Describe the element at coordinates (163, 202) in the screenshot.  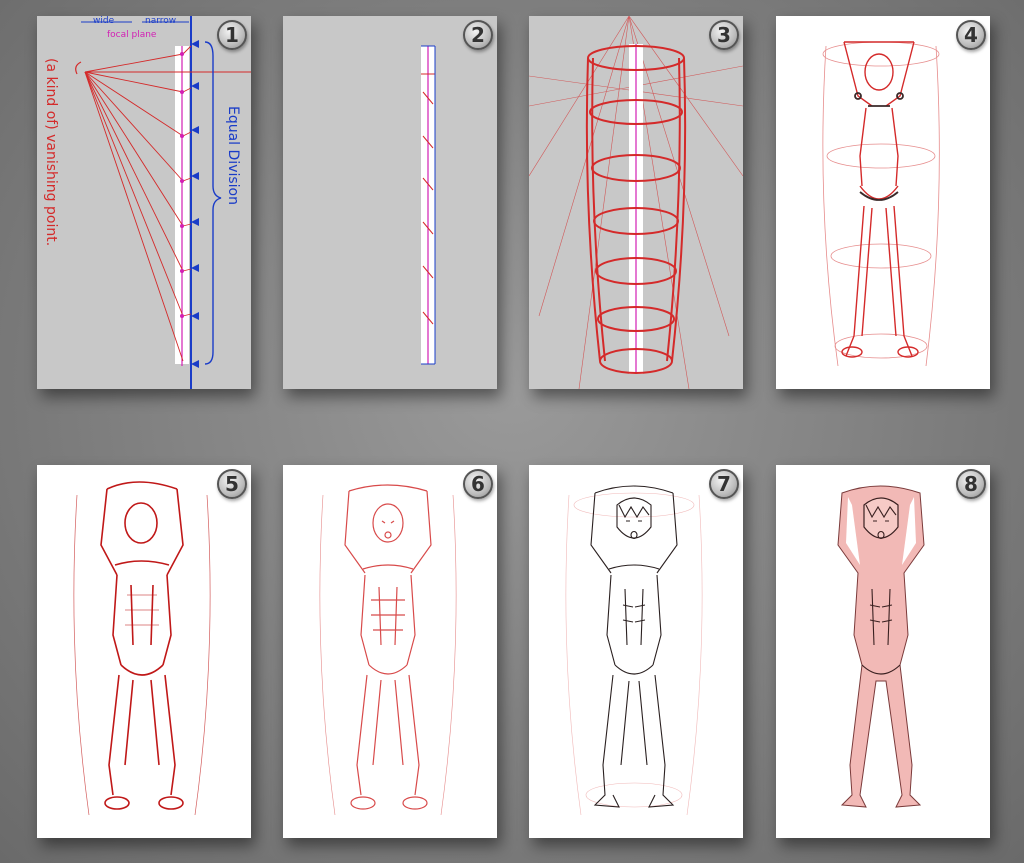
I see `perspective-division-diagram` at that location.